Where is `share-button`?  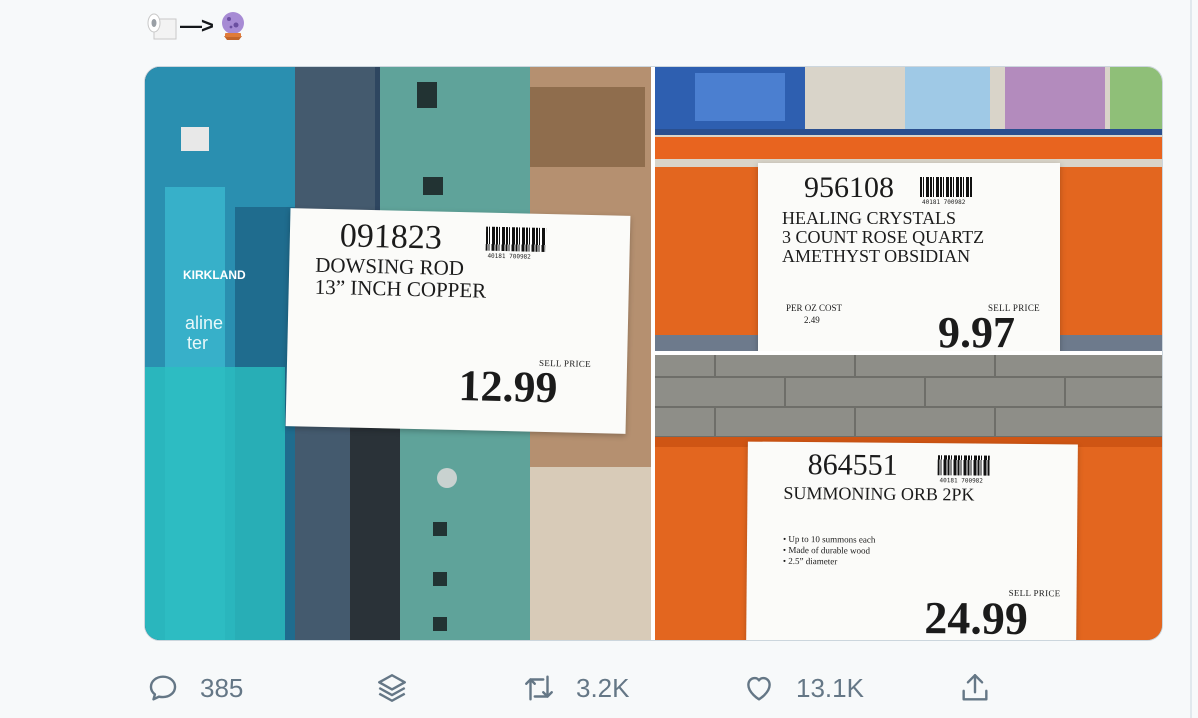 share-button is located at coordinates (975, 688).